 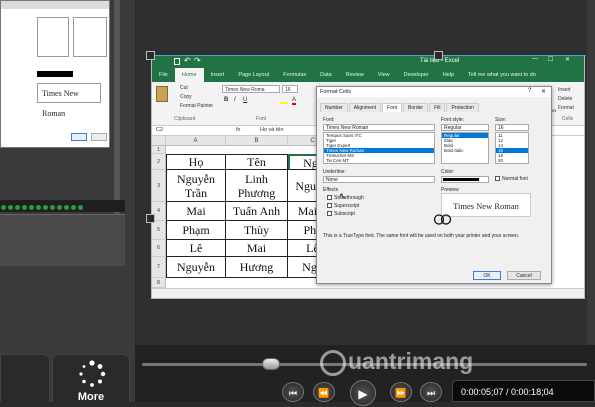 I want to click on maximize-icon: ☐, so click(x=550, y=59).